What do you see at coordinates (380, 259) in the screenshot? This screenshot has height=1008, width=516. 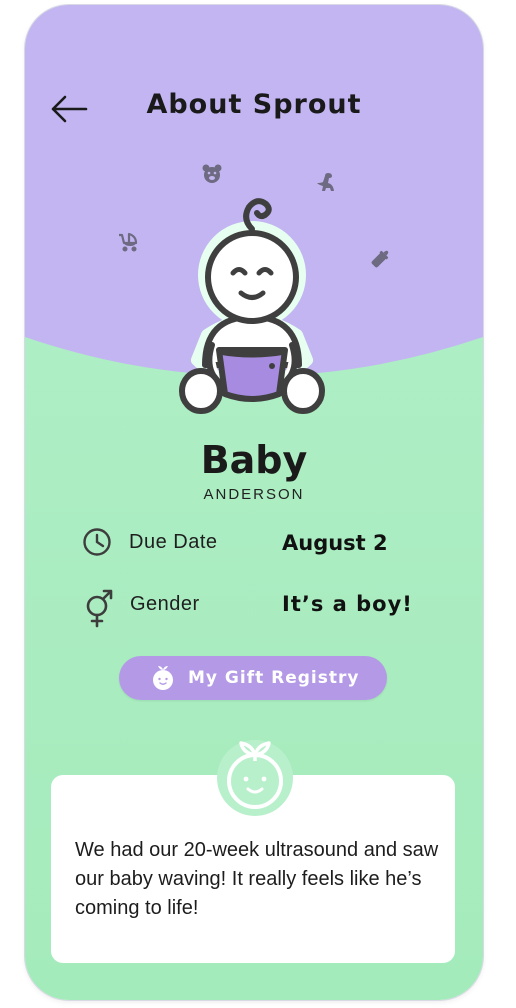 I see `baby-bottle-icon` at bounding box center [380, 259].